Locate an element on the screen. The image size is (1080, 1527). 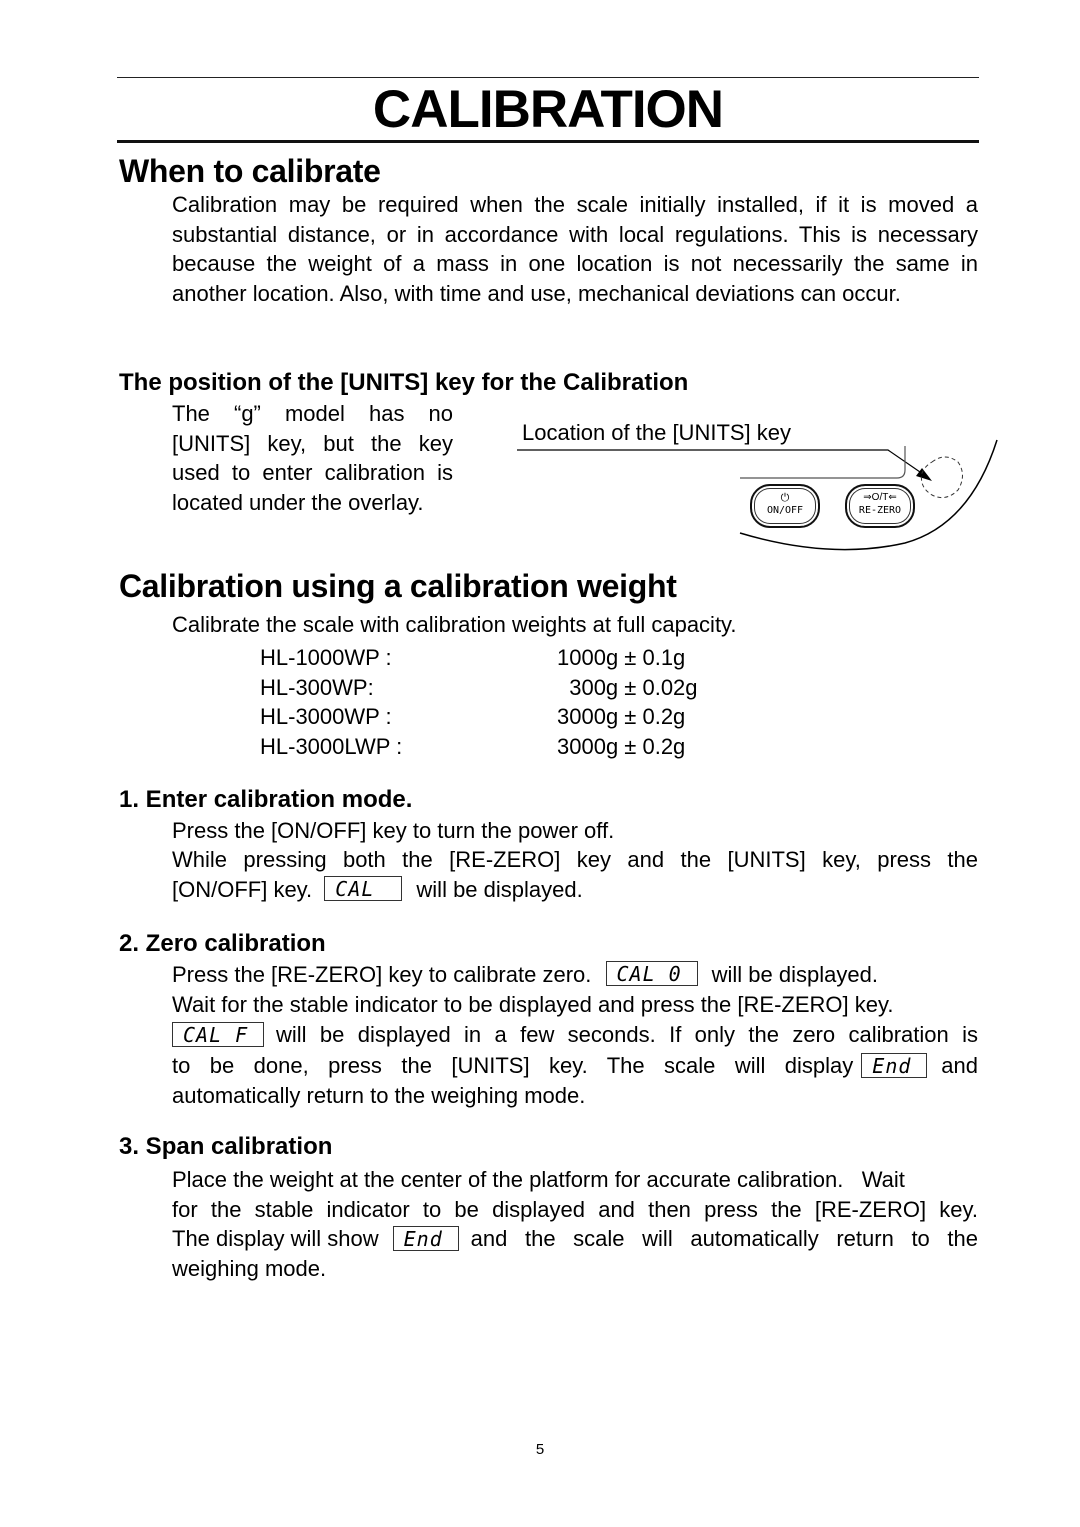
re-zero-key-label: RE-ZERO is located at coordinates (880, 510).